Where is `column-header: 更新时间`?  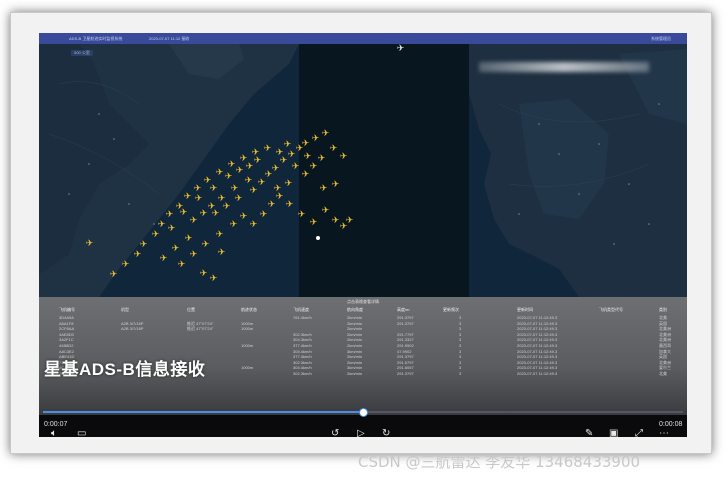 column-header: 更新时间 is located at coordinates (525, 309).